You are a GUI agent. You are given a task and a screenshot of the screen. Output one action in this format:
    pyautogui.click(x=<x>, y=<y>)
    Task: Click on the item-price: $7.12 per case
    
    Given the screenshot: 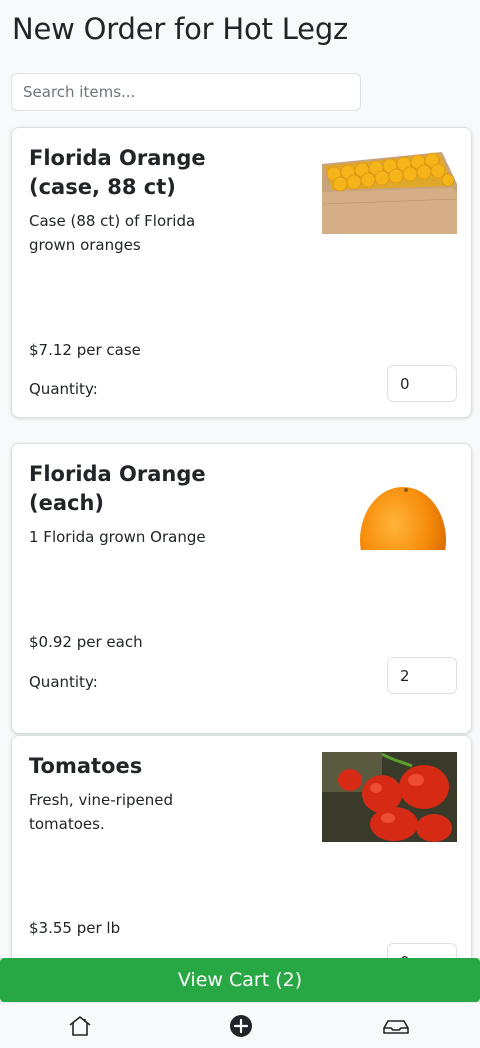 What is the action you would take?
    pyautogui.click(x=85, y=350)
    